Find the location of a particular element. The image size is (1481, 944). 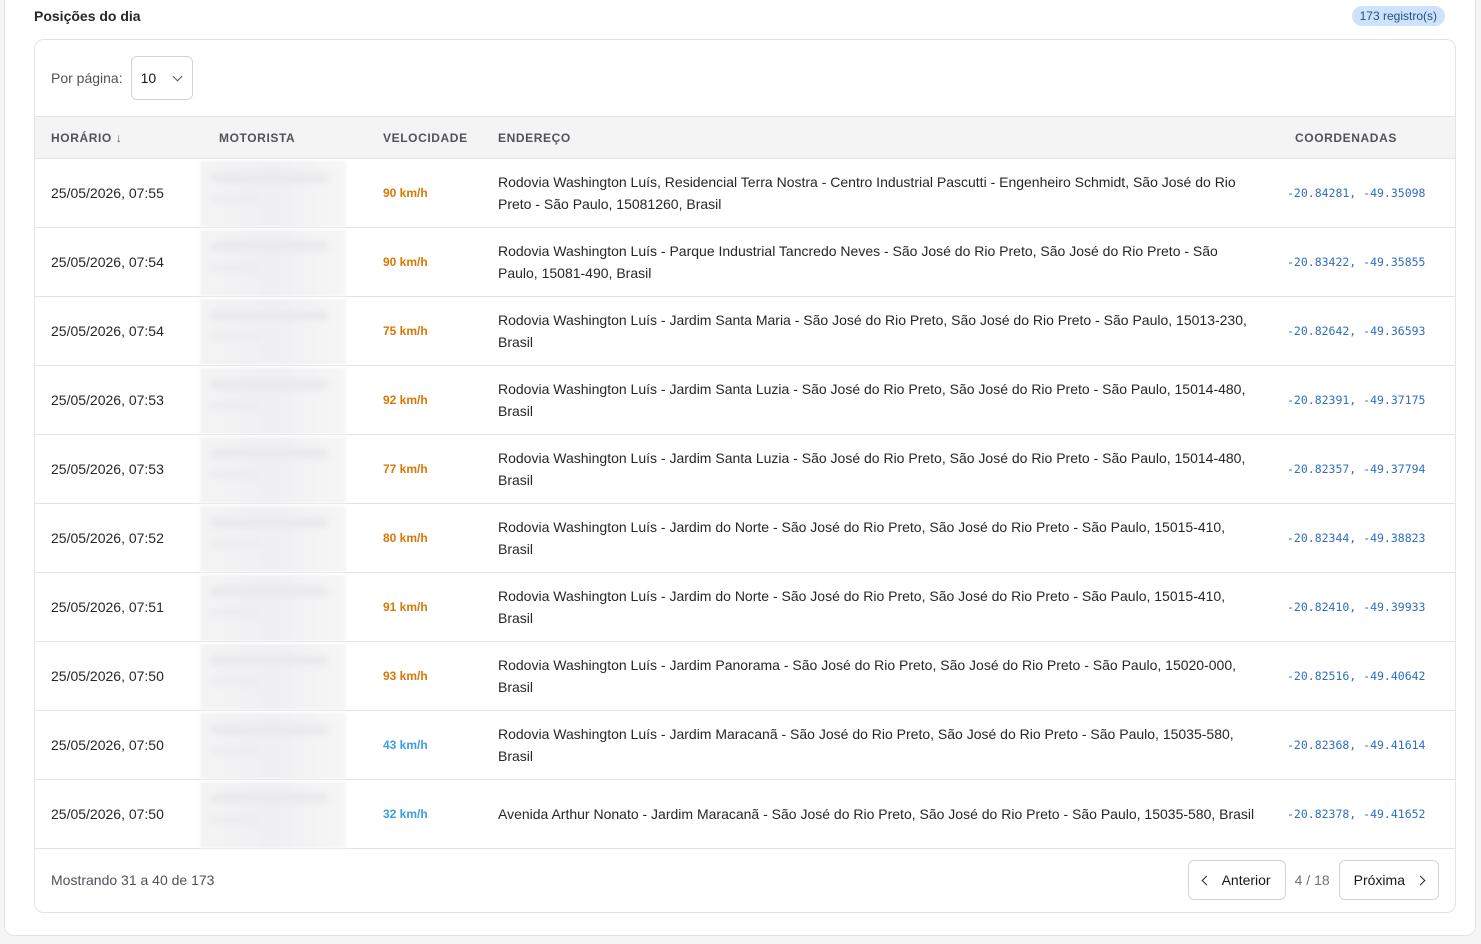

cell-time: 25/05/2026, 07:51 is located at coordinates (107, 607).